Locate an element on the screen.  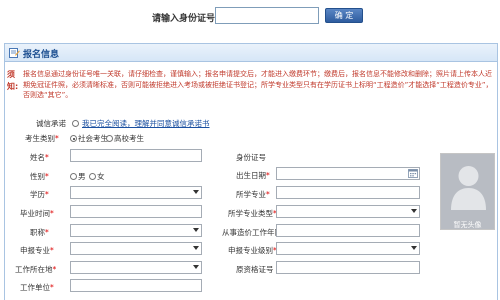
panel-header is located at coordinates (251, 52).